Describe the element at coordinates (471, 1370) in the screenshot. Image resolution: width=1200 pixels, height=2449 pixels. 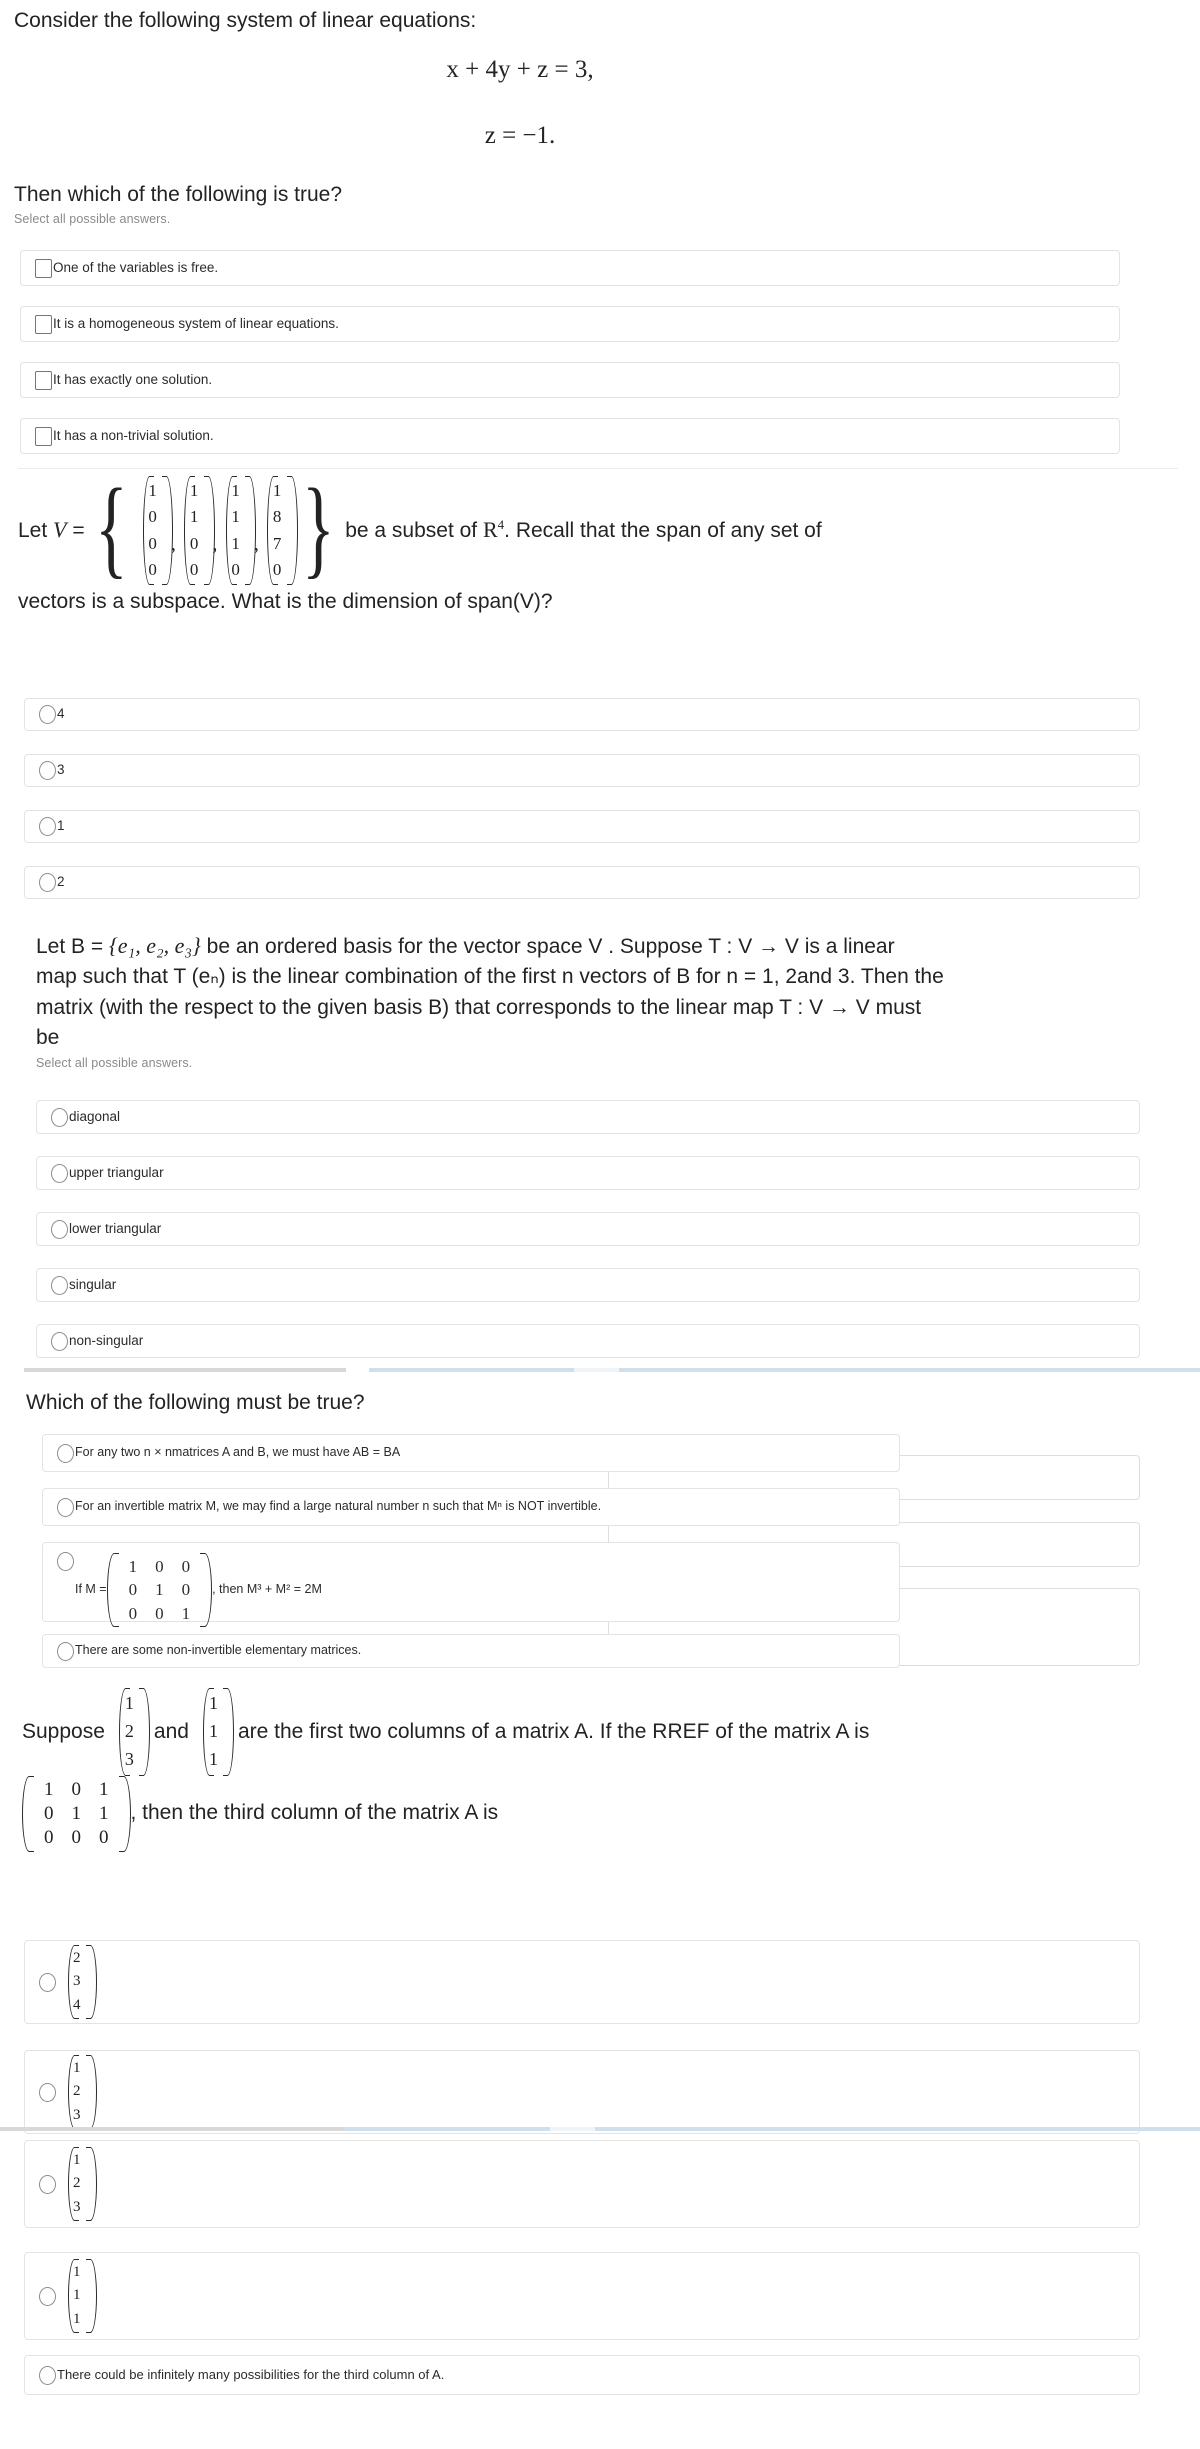
I see `progress-segment-blue` at that location.